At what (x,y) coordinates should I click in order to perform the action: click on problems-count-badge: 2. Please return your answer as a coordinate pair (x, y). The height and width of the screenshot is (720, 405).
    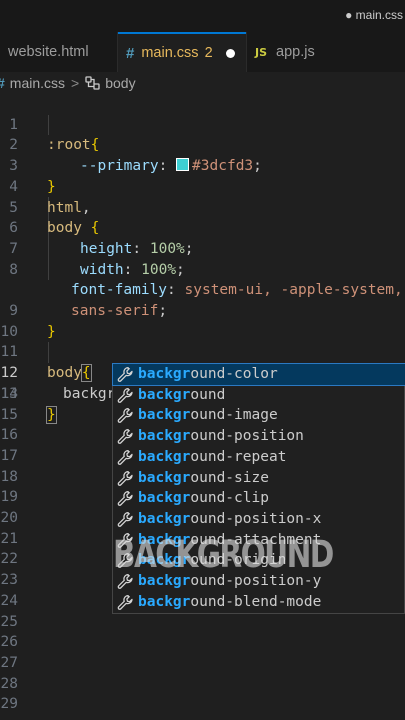
    Looking at the image, I should click on (208, 53).